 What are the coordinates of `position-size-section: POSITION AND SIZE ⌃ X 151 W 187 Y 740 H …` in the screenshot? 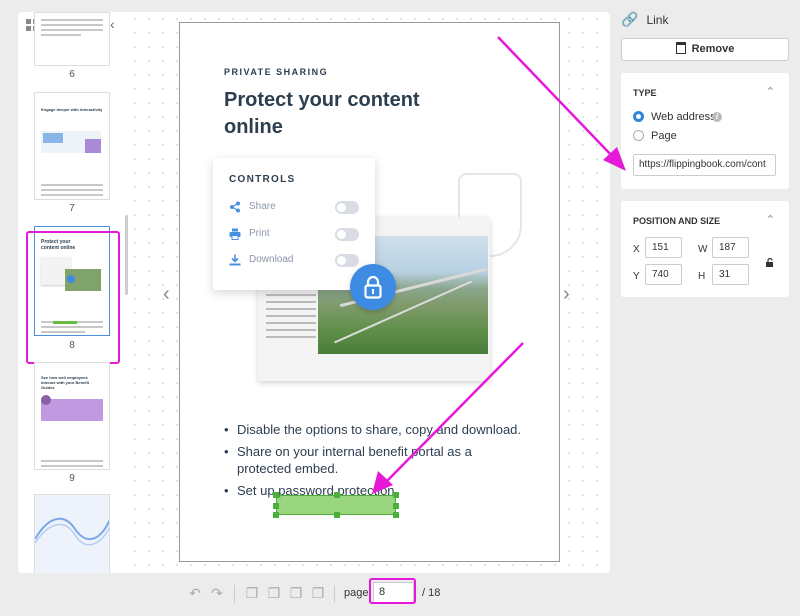 It's located at (705, 249).